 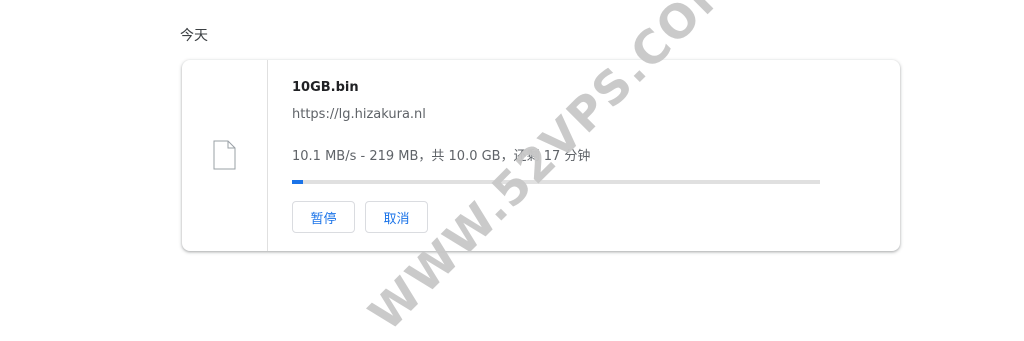 What do you see at coordinates (194, 36) in the screenshot?
I see `date-section-header: 今天` at bounding box center [194, 36].